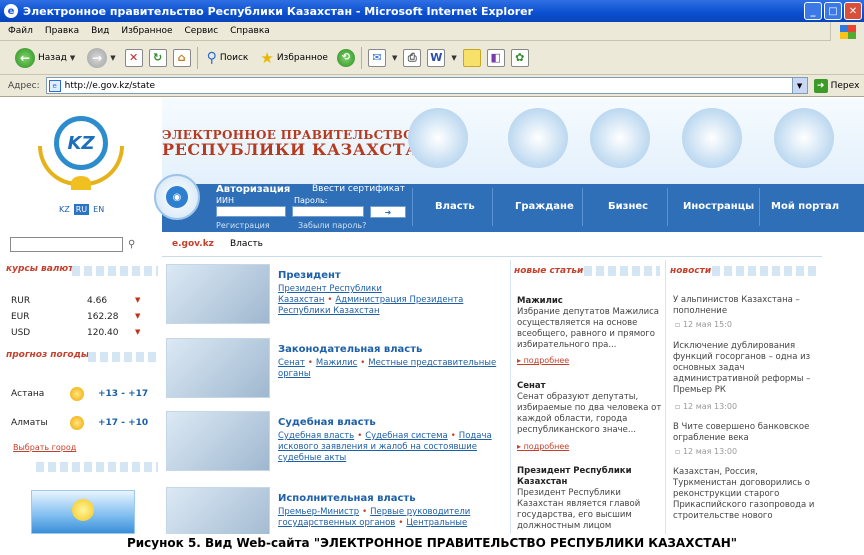  What do you see at coordinates (736, 305) in the screenshot?
I see `news-text: У альпинистов Казахстана – пополнение` at bounding box center [736, 305].